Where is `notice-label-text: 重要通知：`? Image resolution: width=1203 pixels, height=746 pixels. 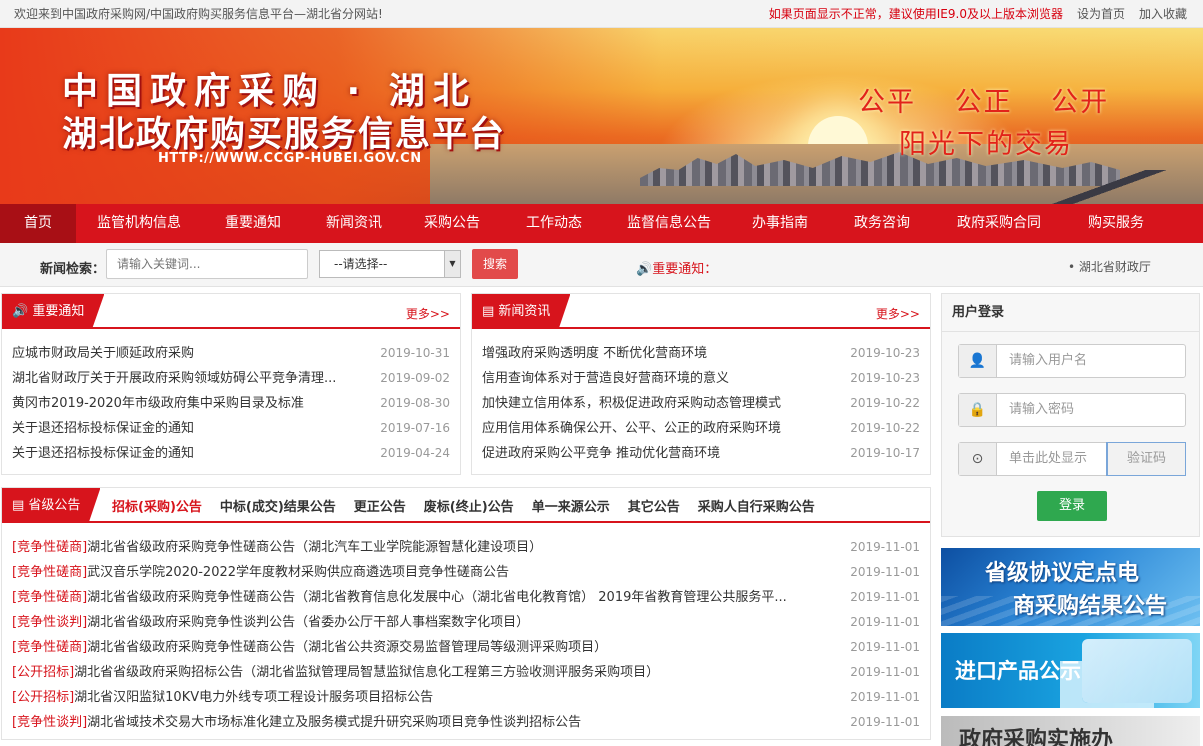
notice-label-text: 重要通知： is located at coordinates (685, 269).